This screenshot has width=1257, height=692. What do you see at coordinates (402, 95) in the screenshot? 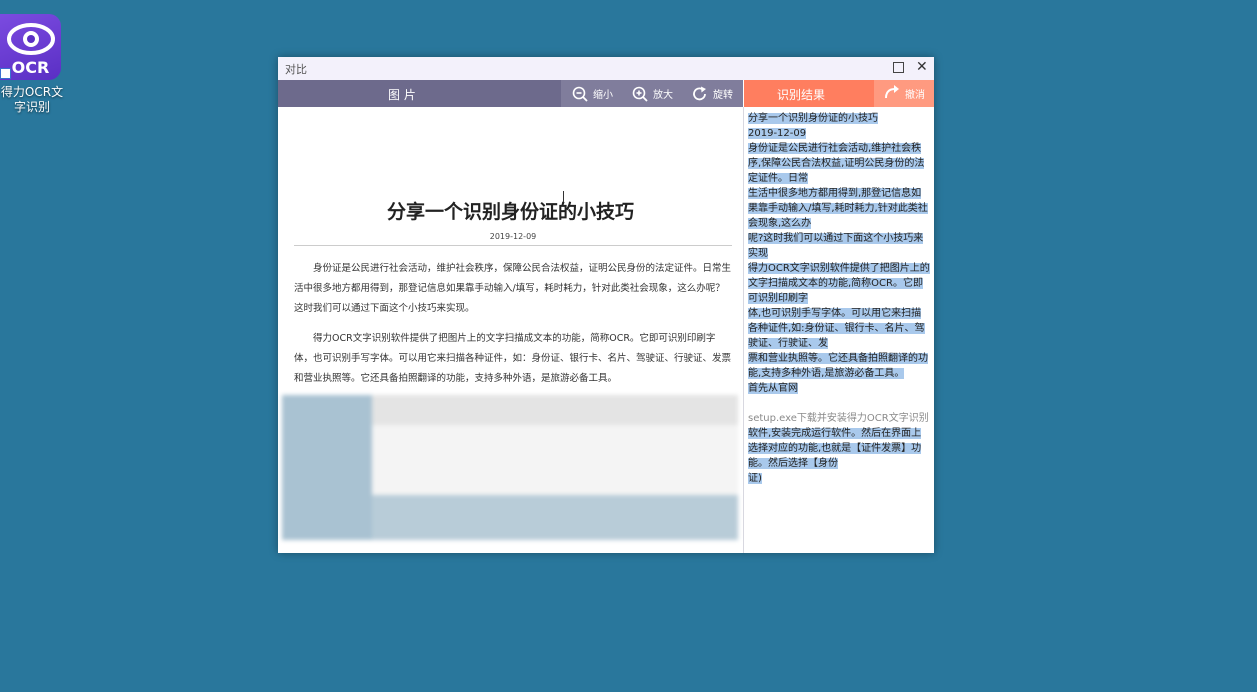
I see `image-panel-title: 图 片` at bounding box center [402, 95].